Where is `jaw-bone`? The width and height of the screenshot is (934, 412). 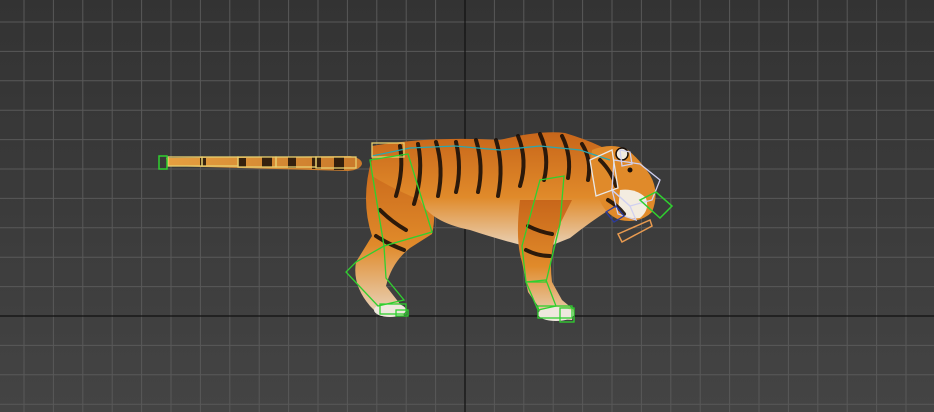
jaw-bone is located at coordinates (634, 231).